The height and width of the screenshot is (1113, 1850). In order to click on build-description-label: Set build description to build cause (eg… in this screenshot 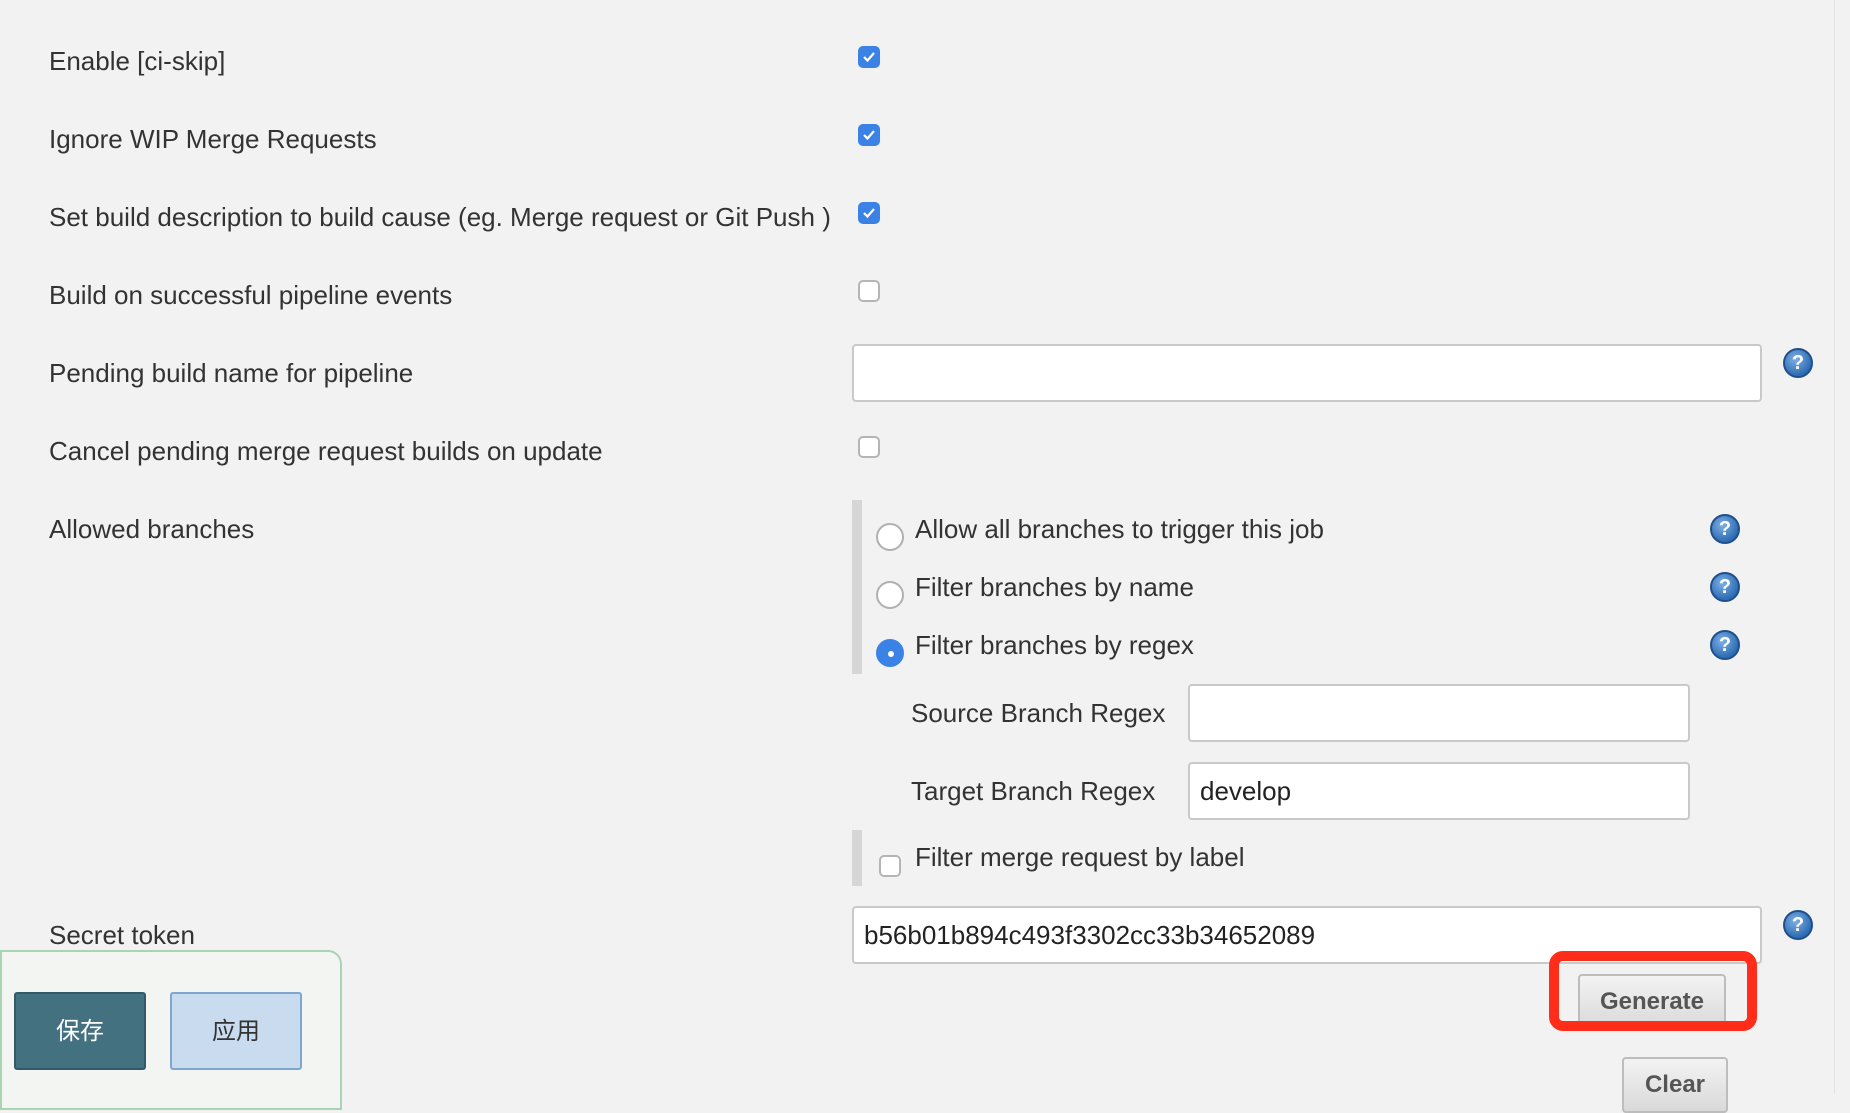, I will do `click(440, 217)`.